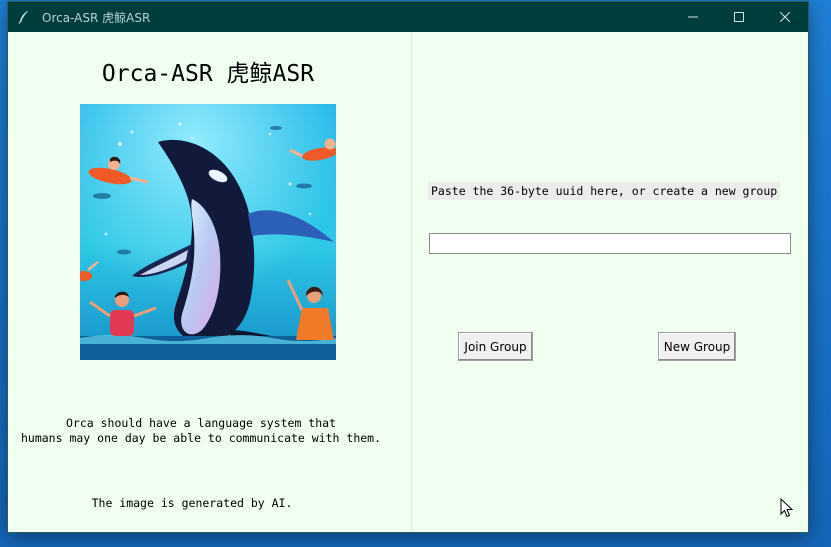 This screenshot has width=831, height=547. I want to click on maximize-icon, so click(739, 17).